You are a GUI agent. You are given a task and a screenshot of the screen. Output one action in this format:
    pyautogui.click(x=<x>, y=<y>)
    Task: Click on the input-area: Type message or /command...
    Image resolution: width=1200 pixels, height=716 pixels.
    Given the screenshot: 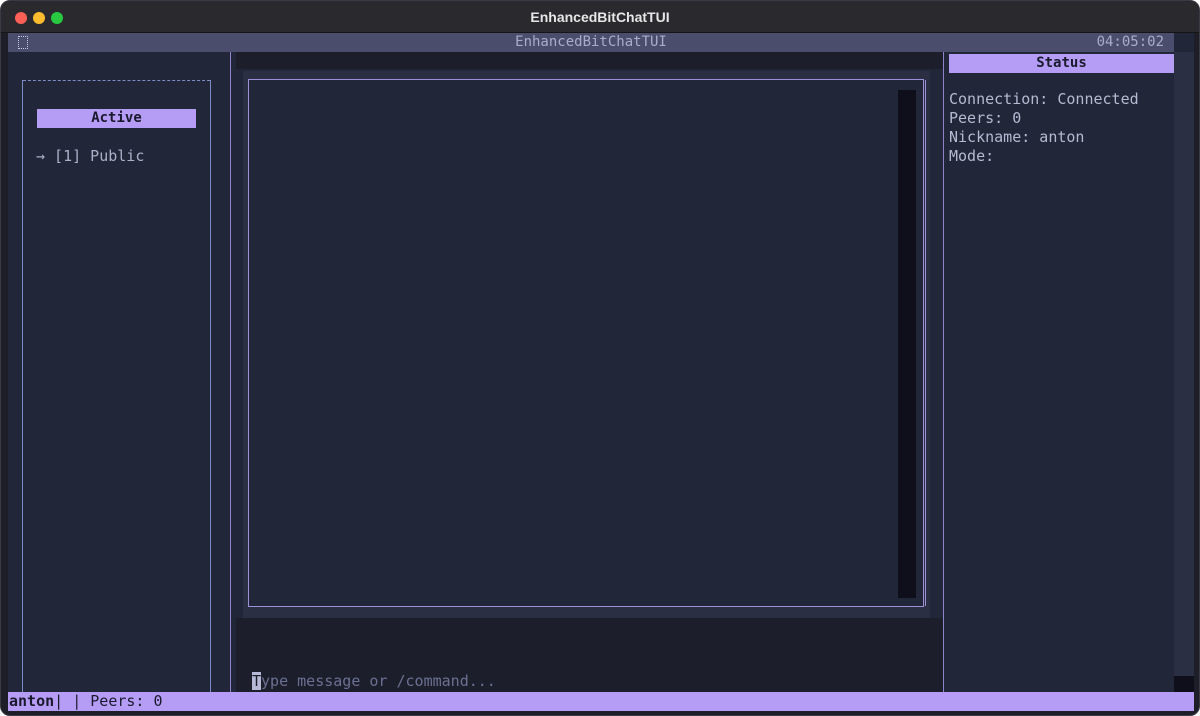 What is the action you would take?
    pyautogui.click(x=590, y=655)
    